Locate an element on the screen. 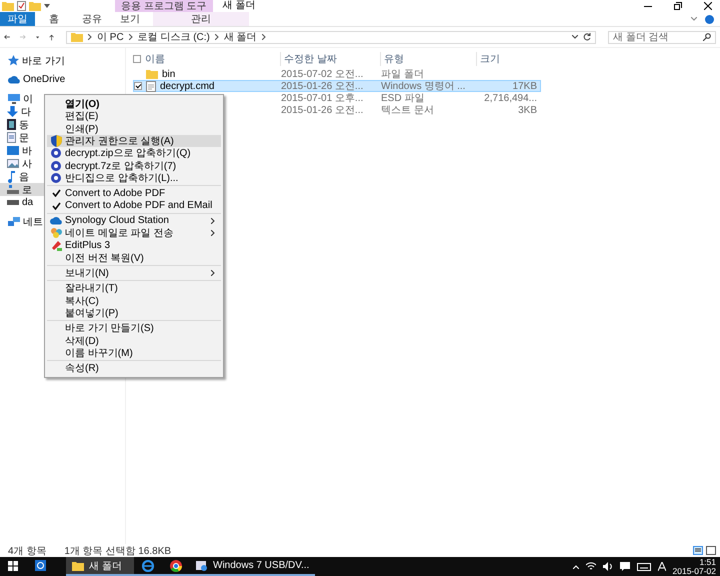  type-cell-text: 텍스트 문서 is located at coordinates (408, 110).